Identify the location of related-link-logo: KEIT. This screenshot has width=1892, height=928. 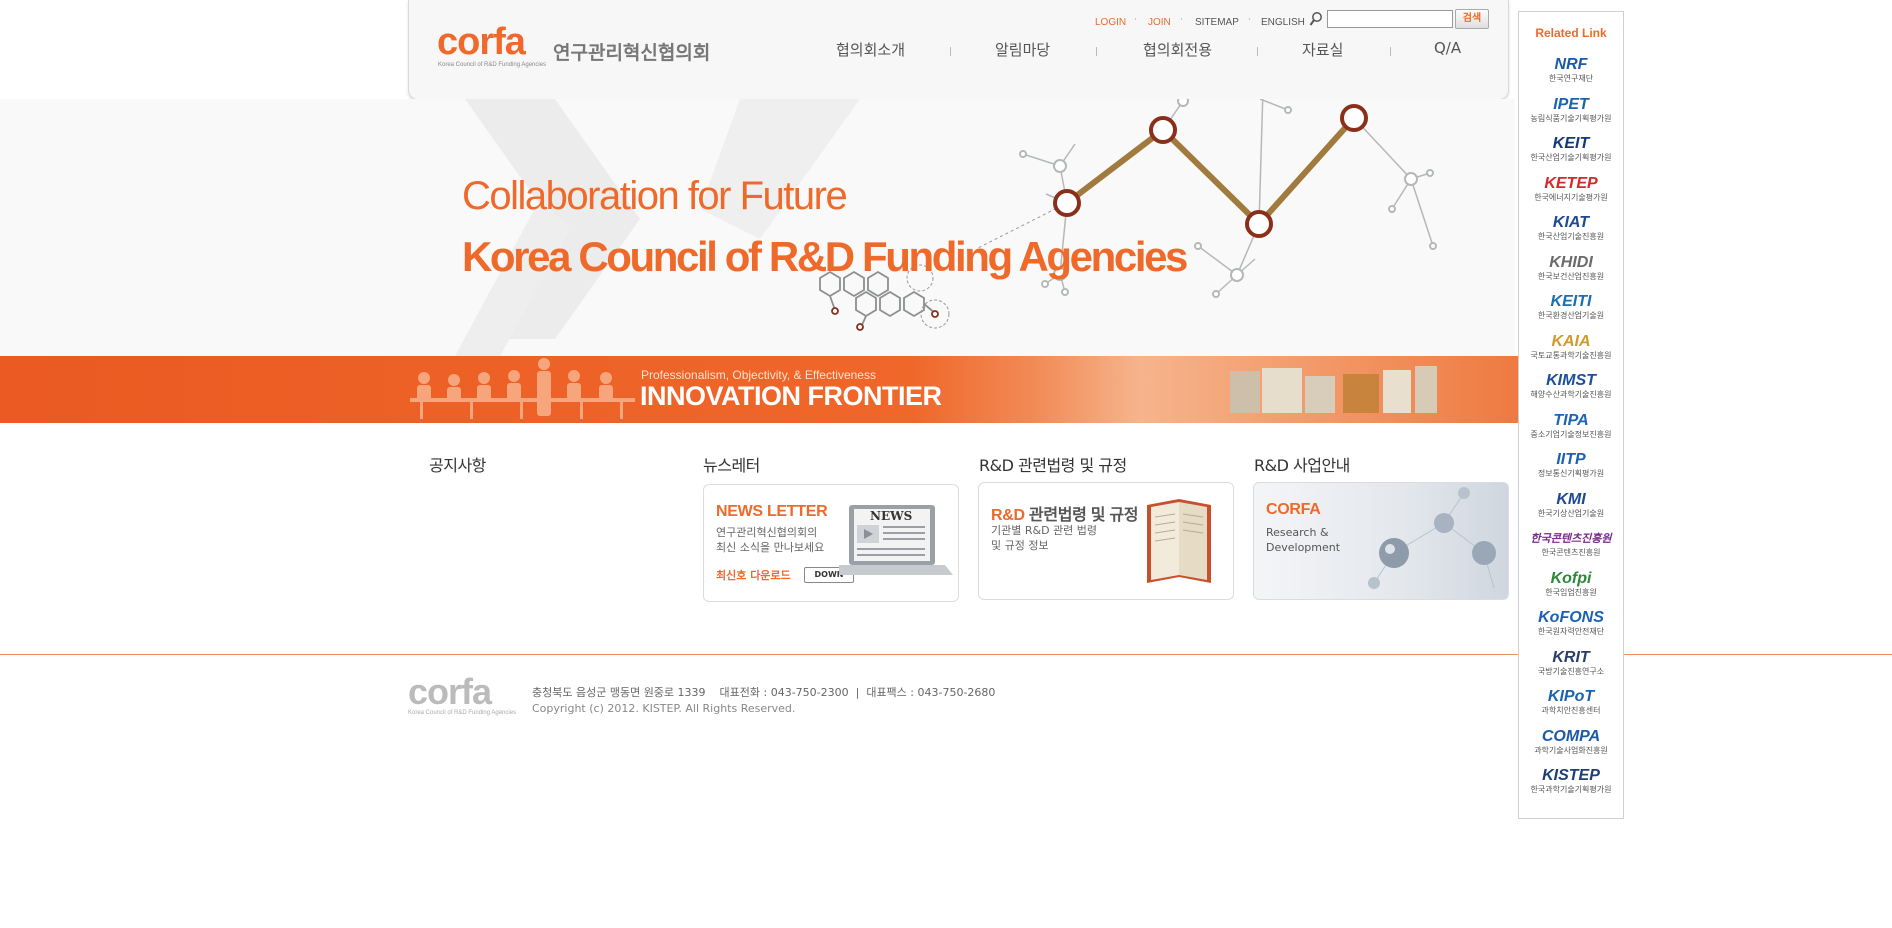
(1571, 143).